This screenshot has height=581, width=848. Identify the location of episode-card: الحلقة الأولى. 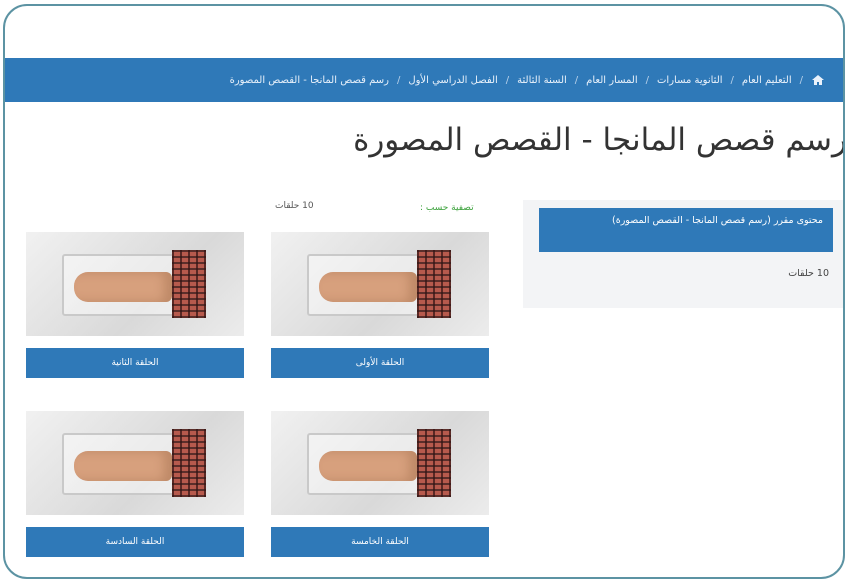
(380, 305).